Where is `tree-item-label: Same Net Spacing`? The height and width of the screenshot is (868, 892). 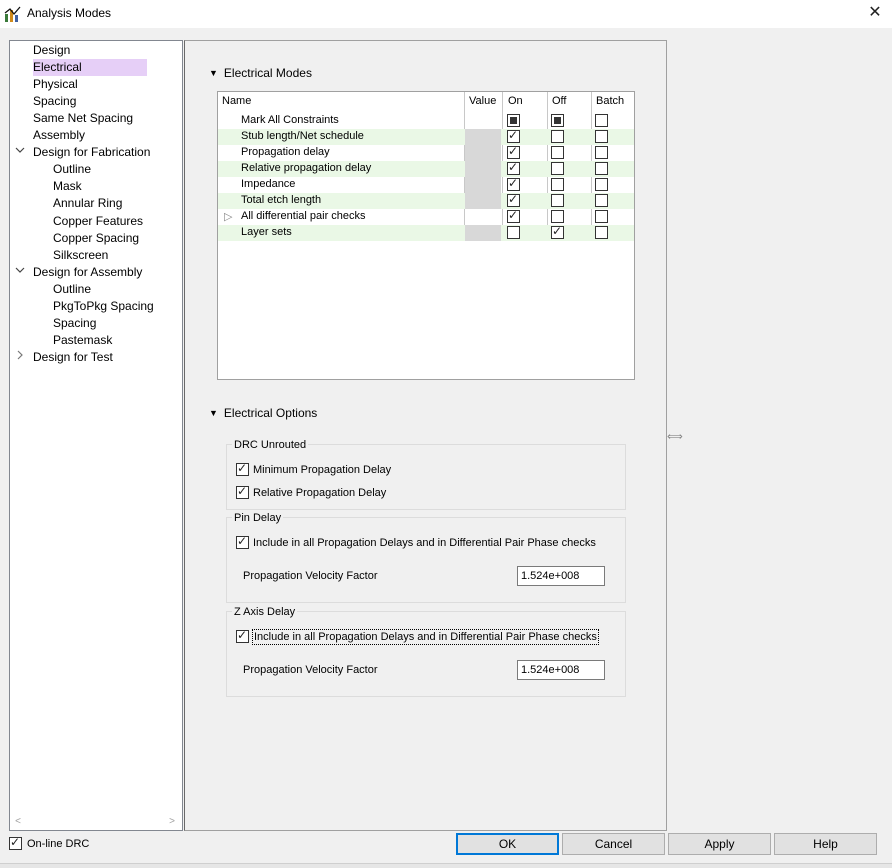
tree-item-label: Same Net Spacing is located at coordinates (83, 118).